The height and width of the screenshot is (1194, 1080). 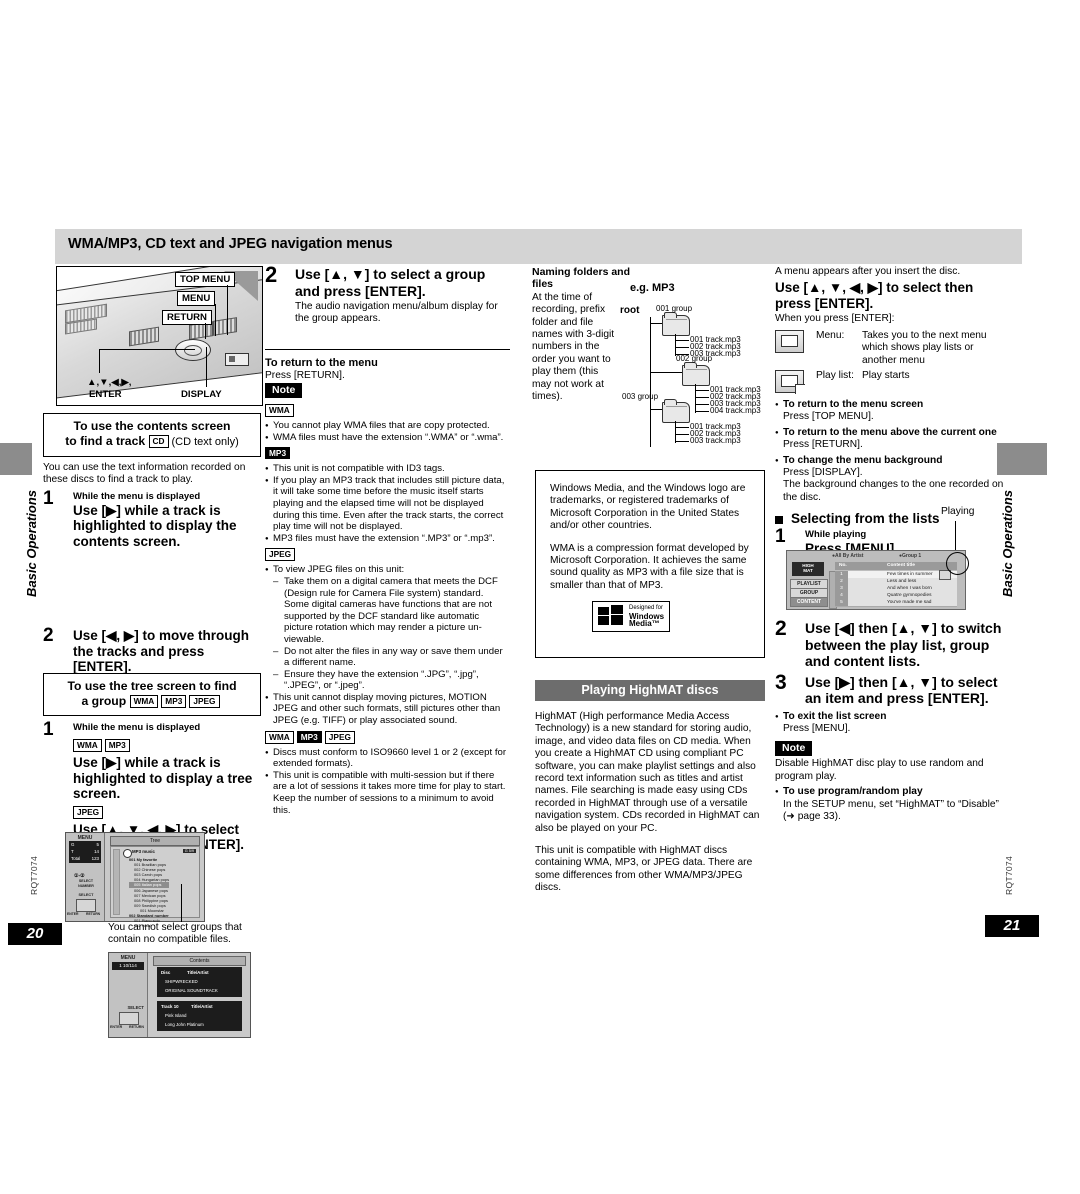 I want to click on logo-line-3: Media™, so click(x=644, y=623).